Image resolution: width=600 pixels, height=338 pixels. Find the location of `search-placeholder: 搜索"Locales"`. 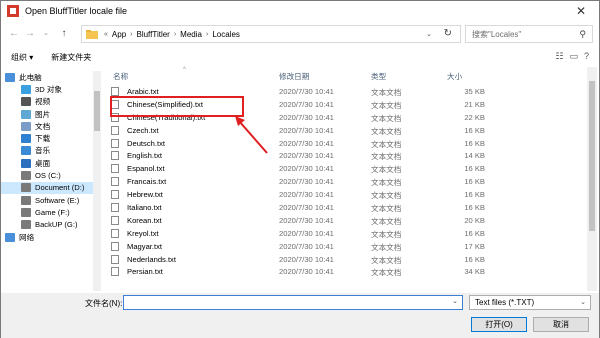

search-placeholder: 搜索"Locales" is located at coordinates (497, 34).